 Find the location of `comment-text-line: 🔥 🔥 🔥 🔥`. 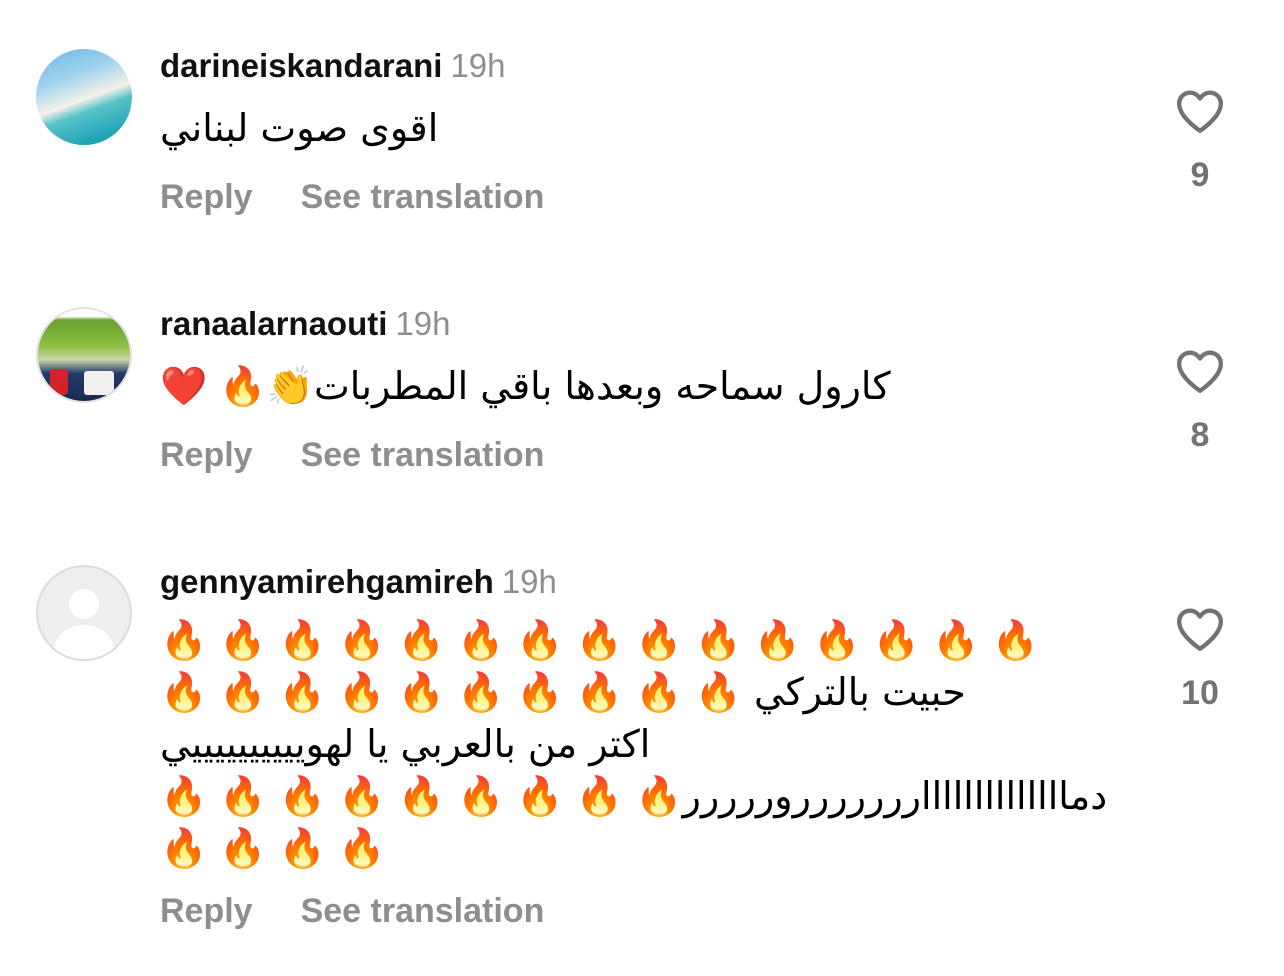

comment-text-line: 🔥 🔥 🔥 🔥 is located at coordinates (273, 848).